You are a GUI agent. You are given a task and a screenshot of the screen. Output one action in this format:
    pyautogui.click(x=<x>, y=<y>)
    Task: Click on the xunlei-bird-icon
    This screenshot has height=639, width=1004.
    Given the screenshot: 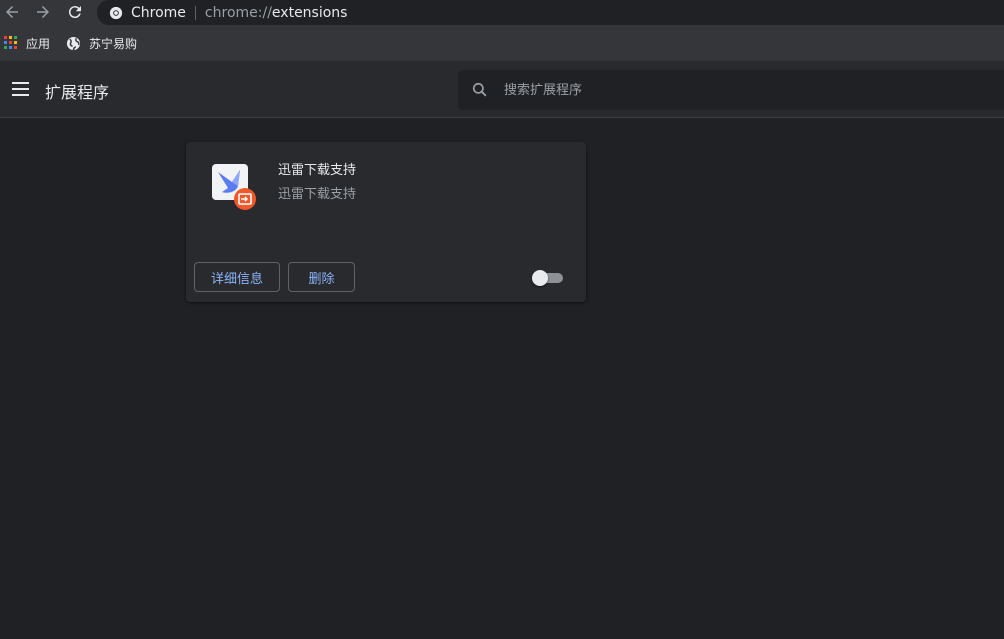 What is the action you would take?
    pyautogui.click(x=234, y=187)
    